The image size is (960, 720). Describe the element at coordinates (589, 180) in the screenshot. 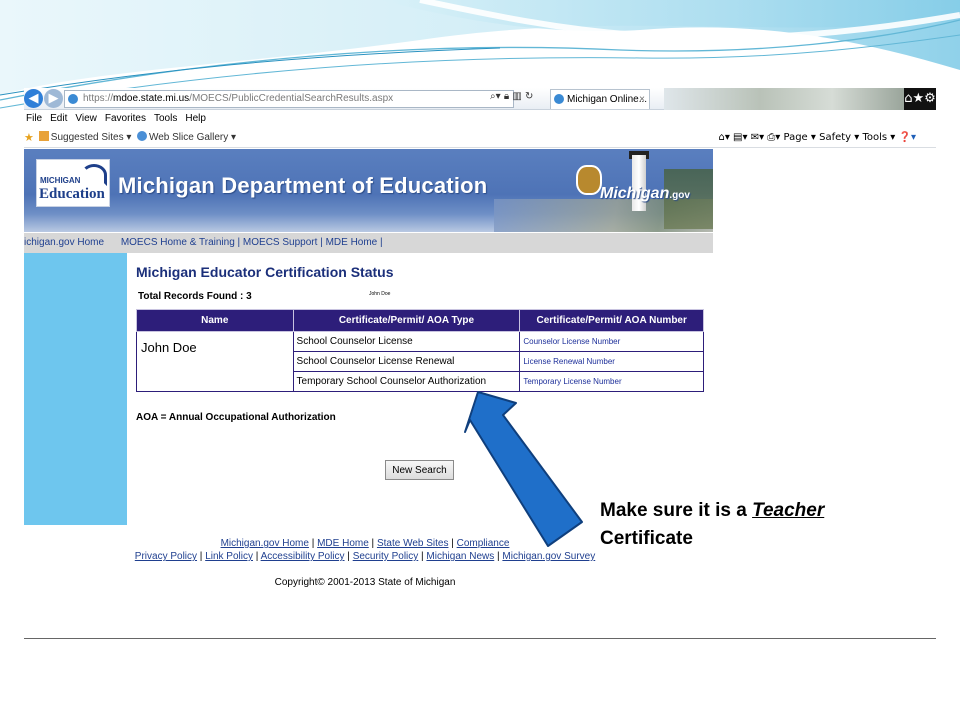

I see `michigan-seal-icon` at that location.